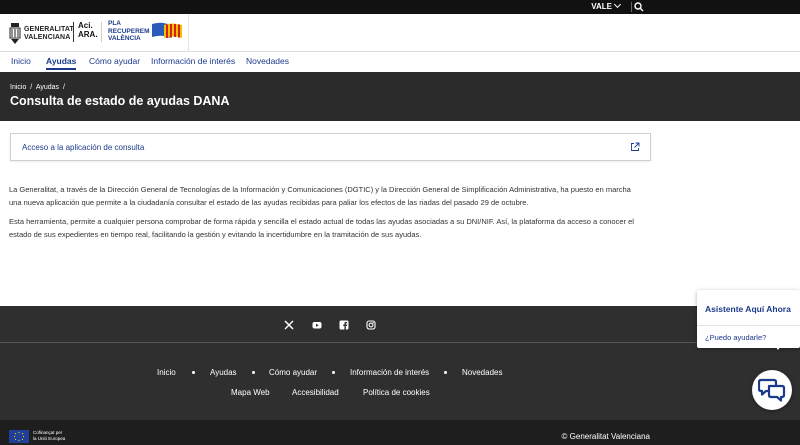 The image size is (800, 445). I want to click on logo-text-line2: VALENCIANA, so click(47, 37).